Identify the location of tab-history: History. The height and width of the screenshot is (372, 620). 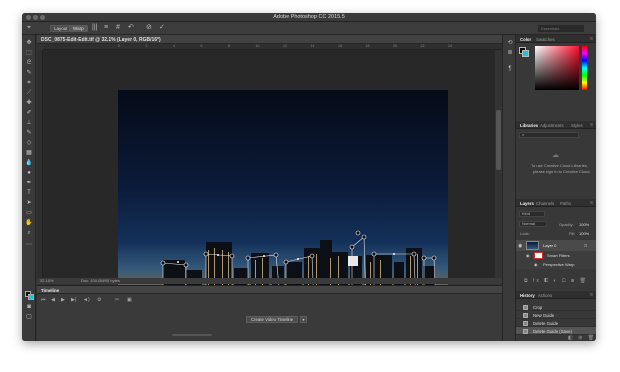
(527, 295).